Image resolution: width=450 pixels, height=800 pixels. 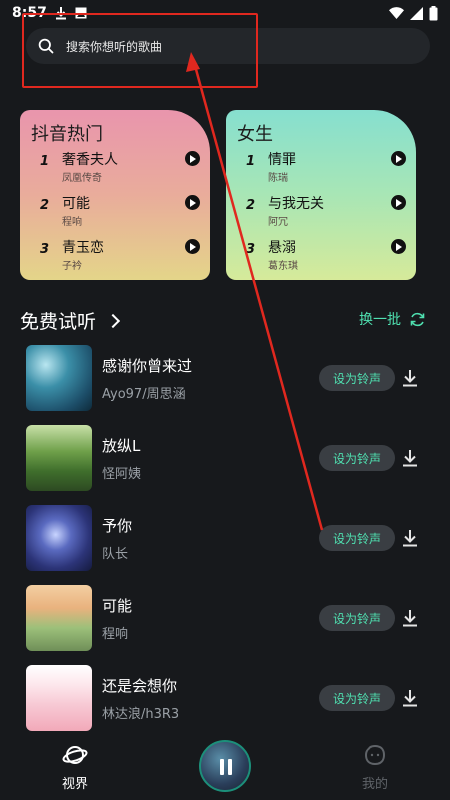 I want to click on chart-item: 3 青玉恋 子衿, so click(x=115, y=259).